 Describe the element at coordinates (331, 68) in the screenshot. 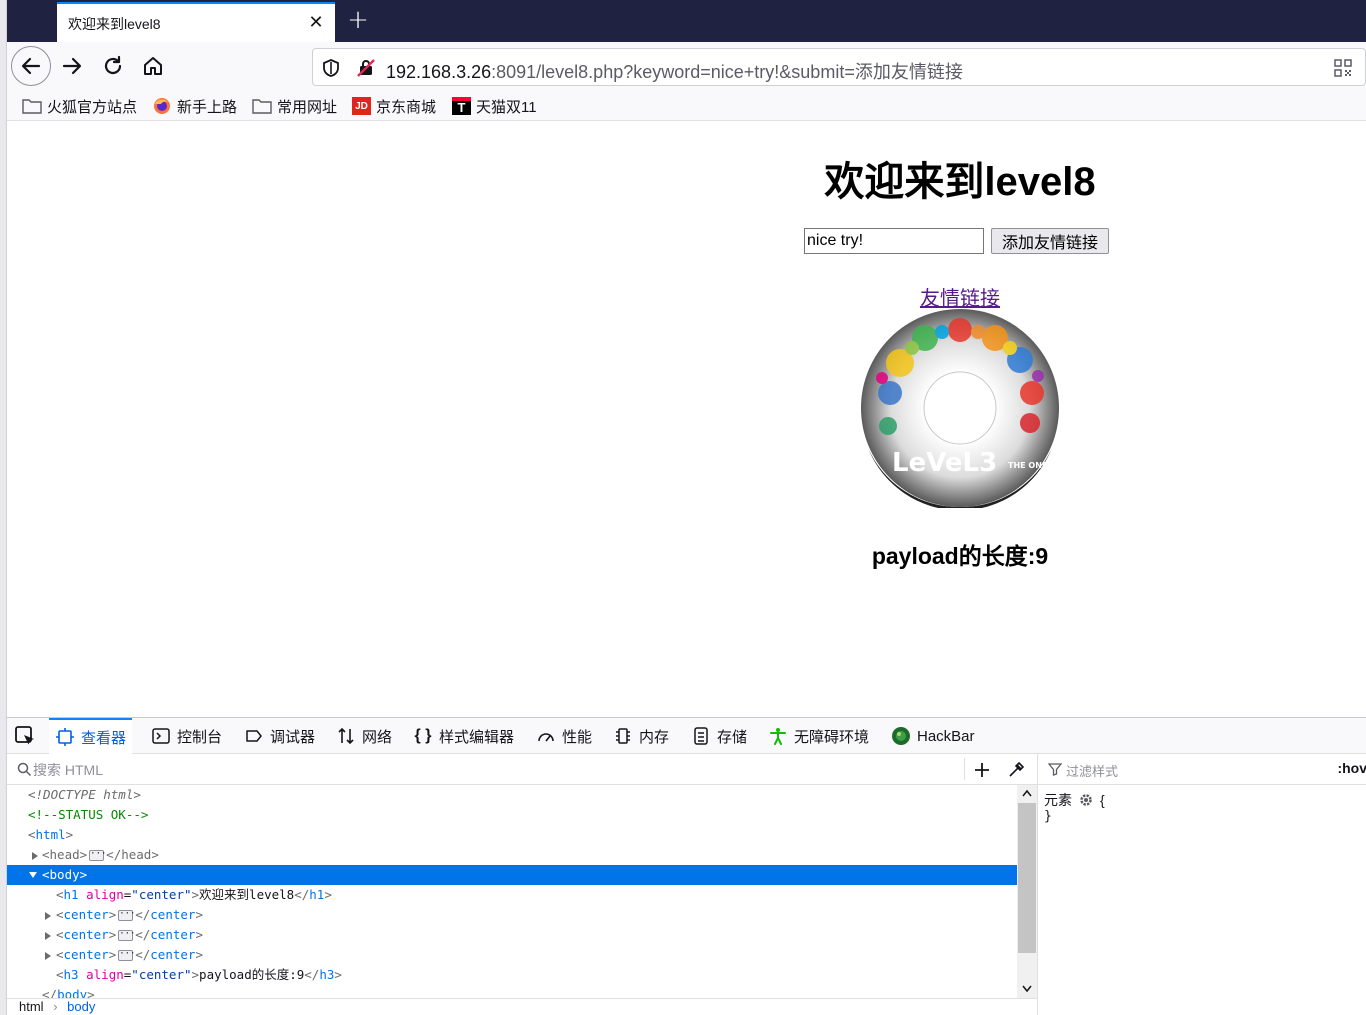

I see `shield-icon` at that location.